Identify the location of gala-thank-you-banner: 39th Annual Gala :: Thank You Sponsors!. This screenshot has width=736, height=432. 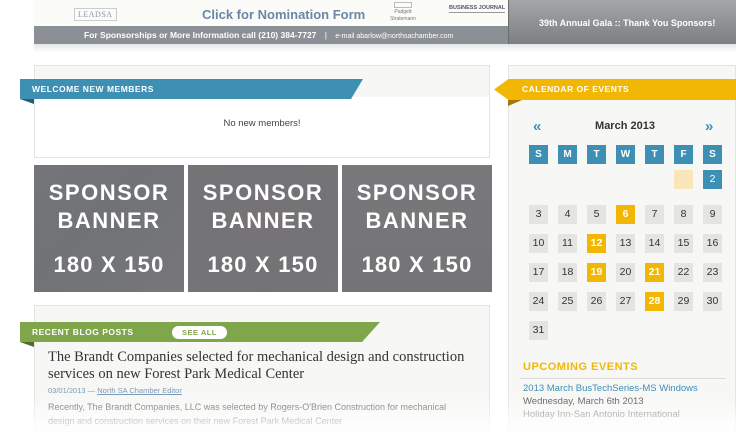
(622, 22).